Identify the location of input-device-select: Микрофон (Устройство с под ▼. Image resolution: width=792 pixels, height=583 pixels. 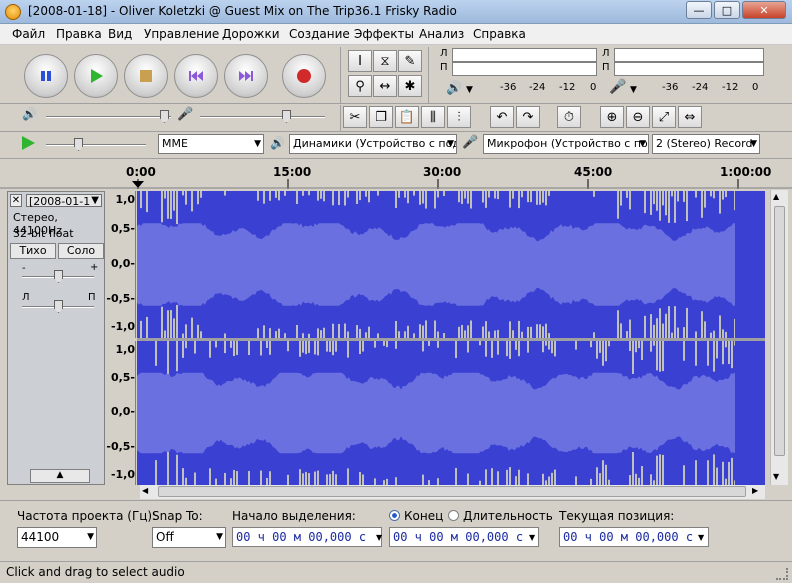
(566, 144).